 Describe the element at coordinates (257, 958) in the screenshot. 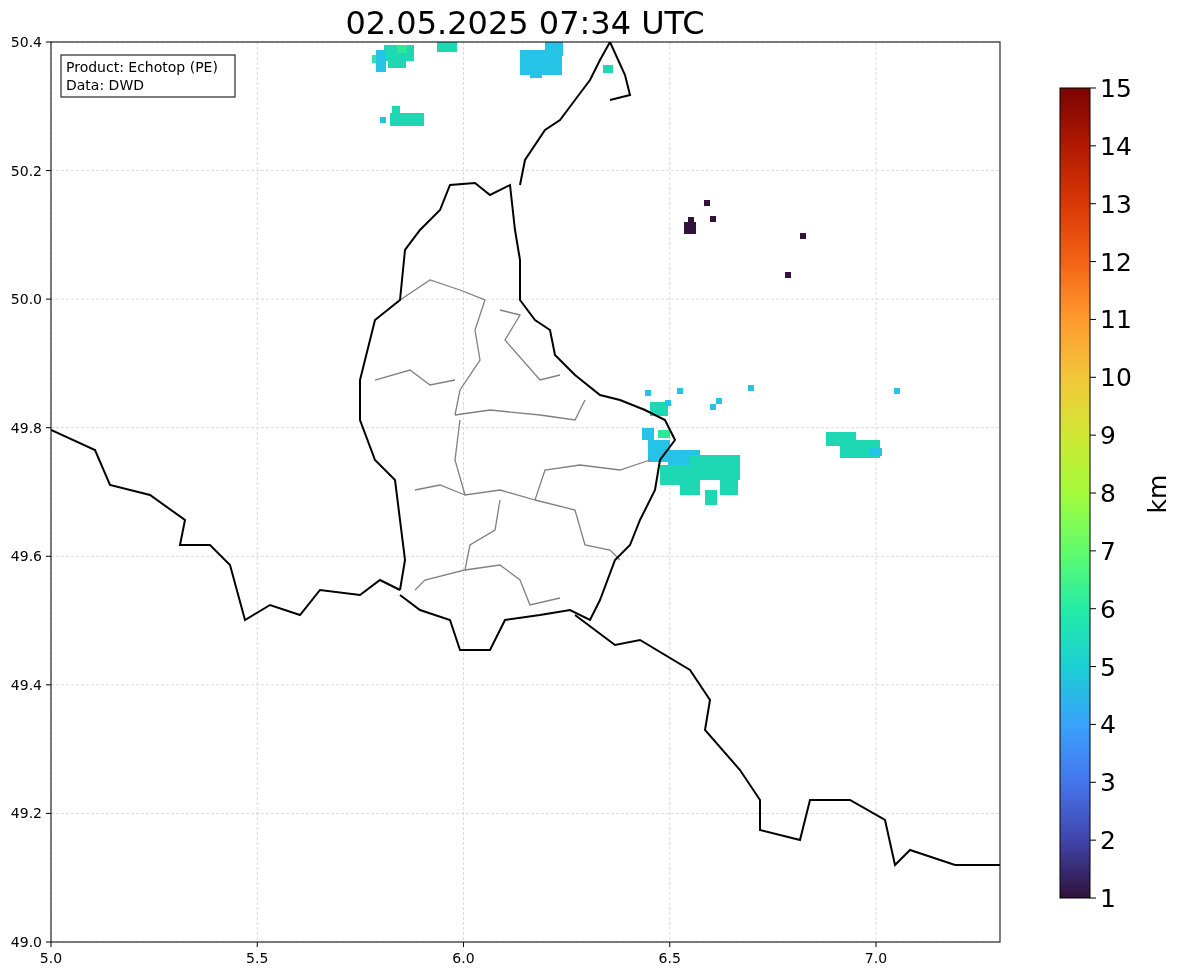

I see `x-tick-label: 5.5` at that location.